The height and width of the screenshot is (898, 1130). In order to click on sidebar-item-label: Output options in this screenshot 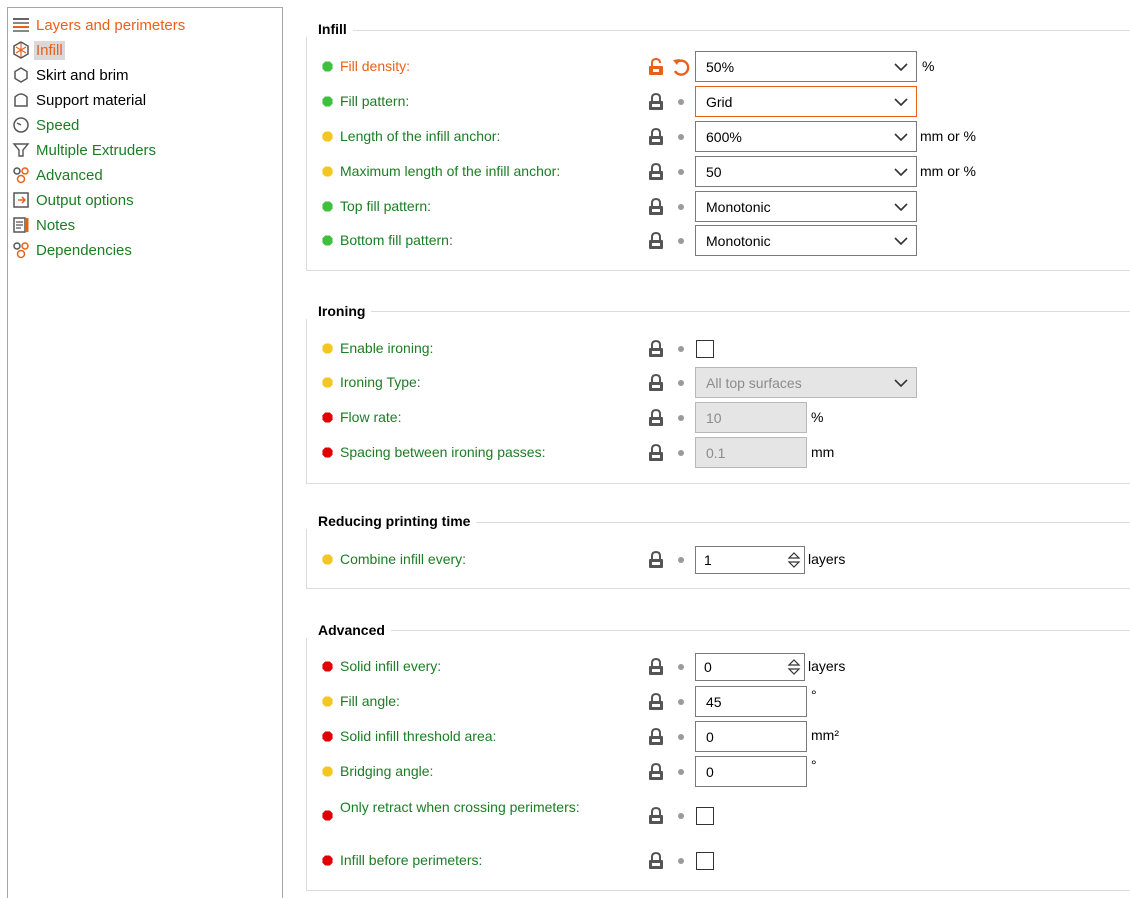, I will do `click(85, 200)`.